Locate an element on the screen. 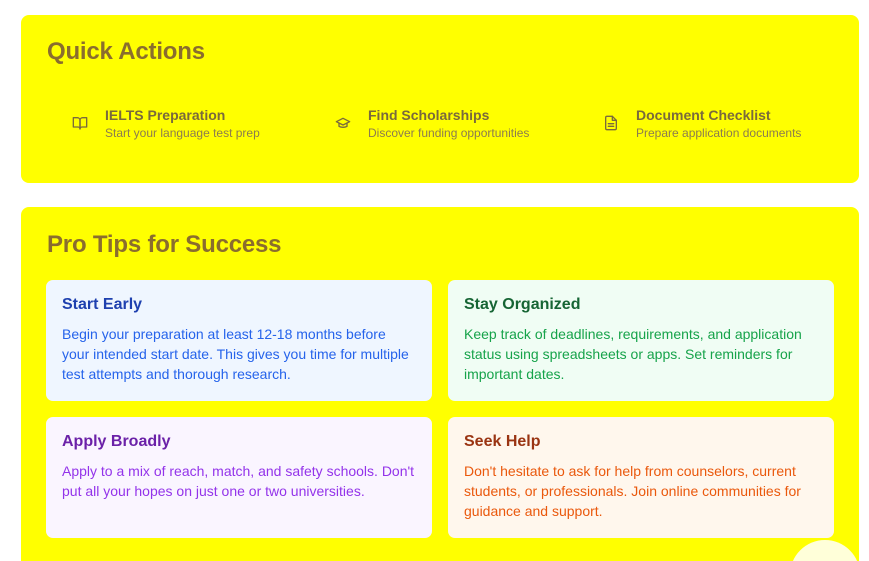 This screenshot has height=561, width=869. quick-action-title: IELTS Preparation is located at coordinates (165, 115).